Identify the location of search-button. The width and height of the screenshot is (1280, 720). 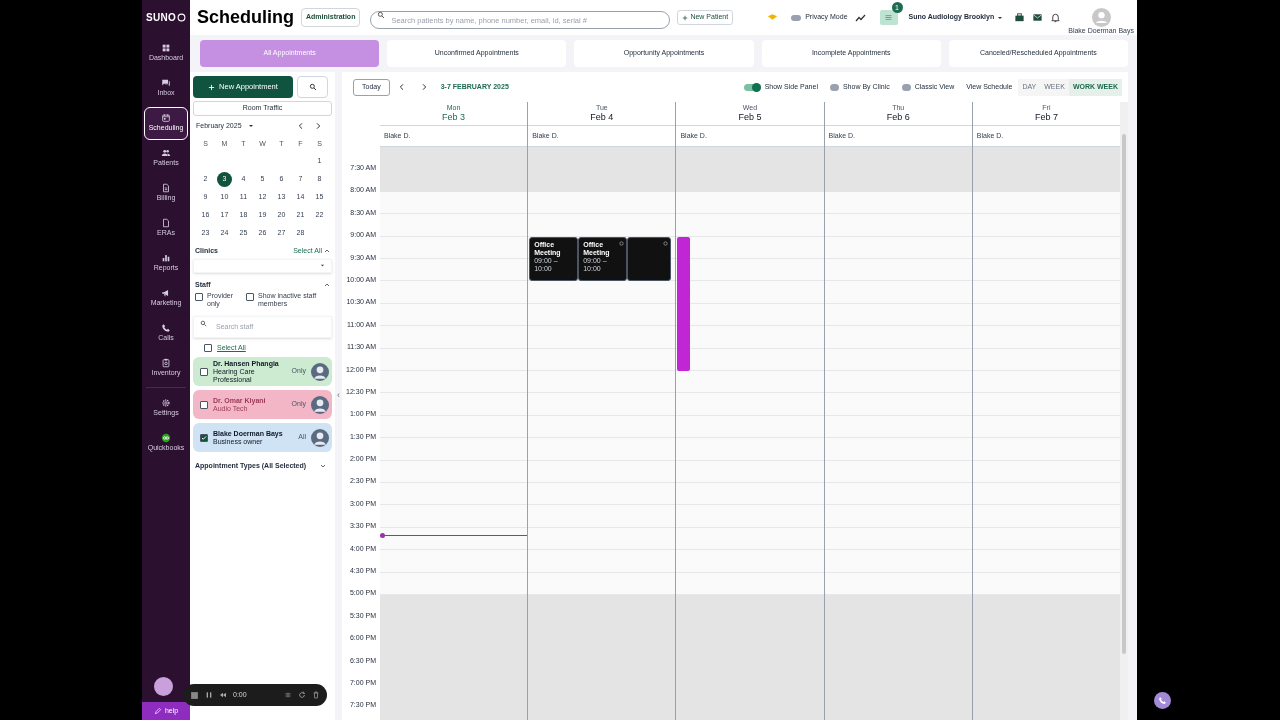
(312, 87).